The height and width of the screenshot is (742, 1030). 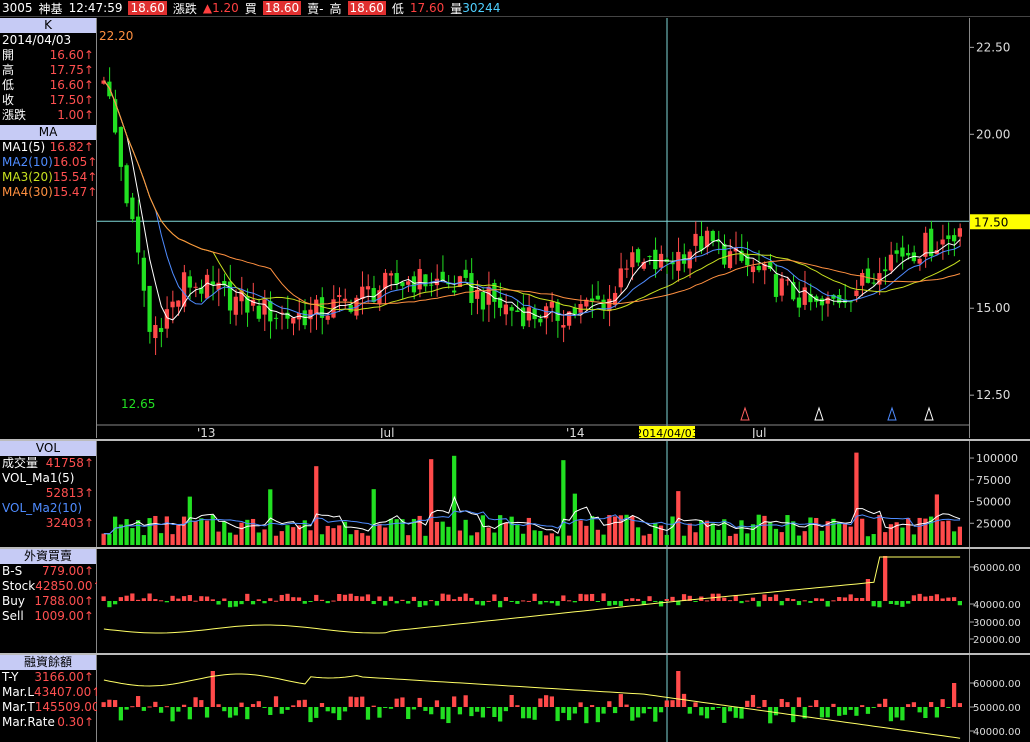 I want to click on ma-header: MA, so click(x=48, y=132).